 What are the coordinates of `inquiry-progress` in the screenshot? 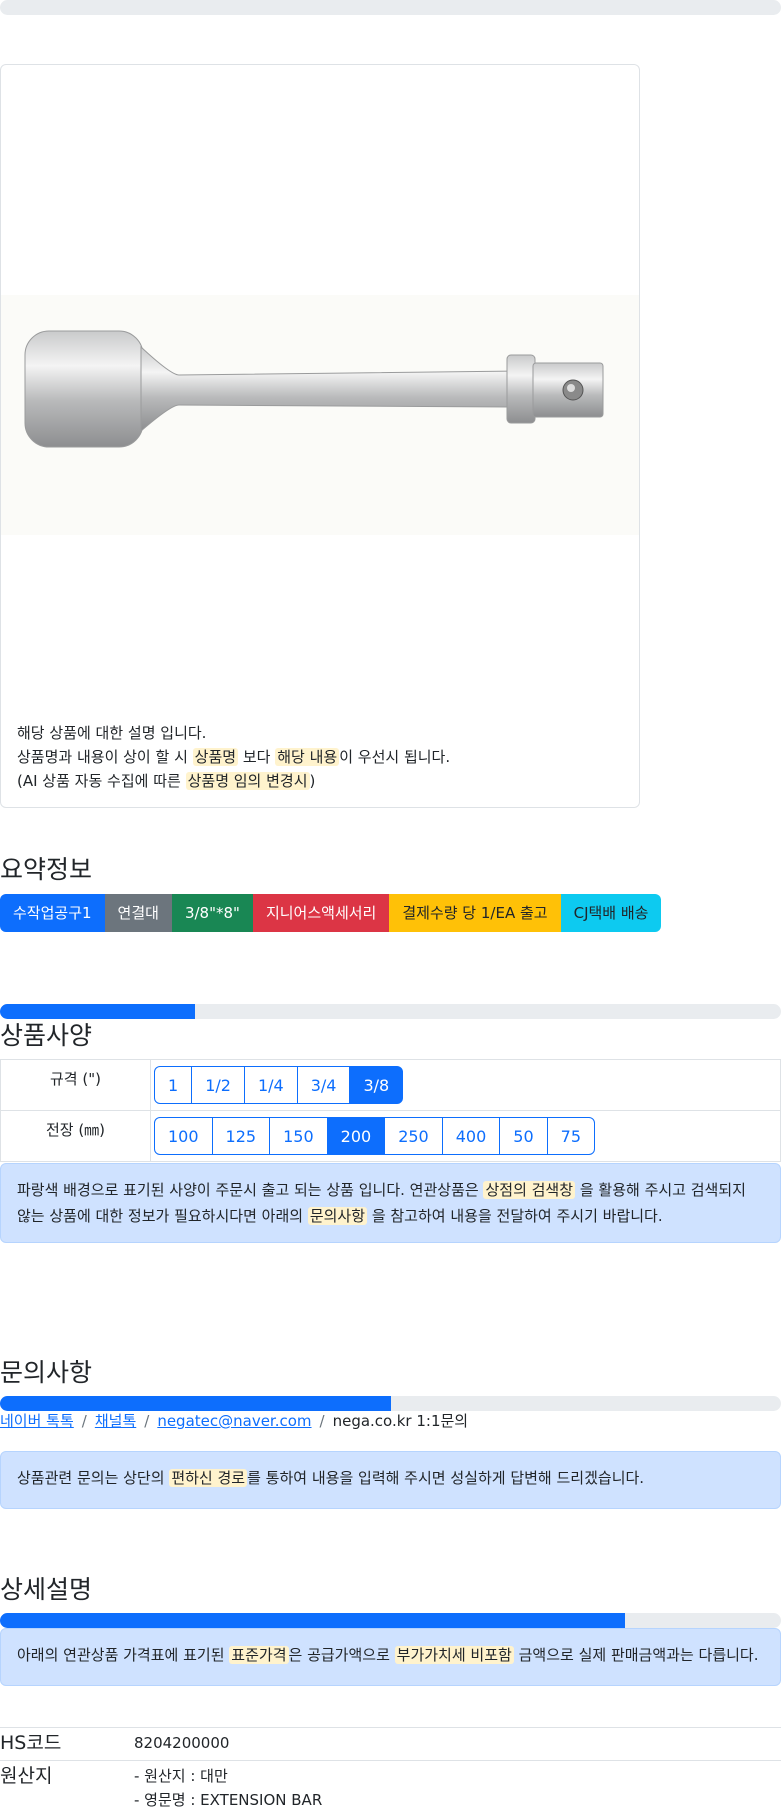 It's located at (390, 1403).